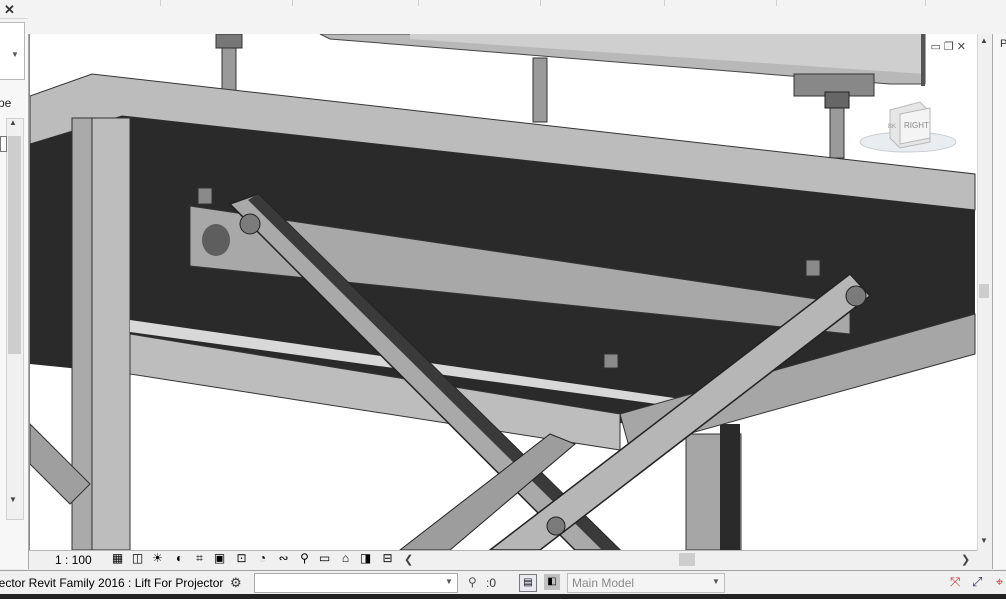  I want to click on view-cube: RIGHT BK, so click(908, 127).